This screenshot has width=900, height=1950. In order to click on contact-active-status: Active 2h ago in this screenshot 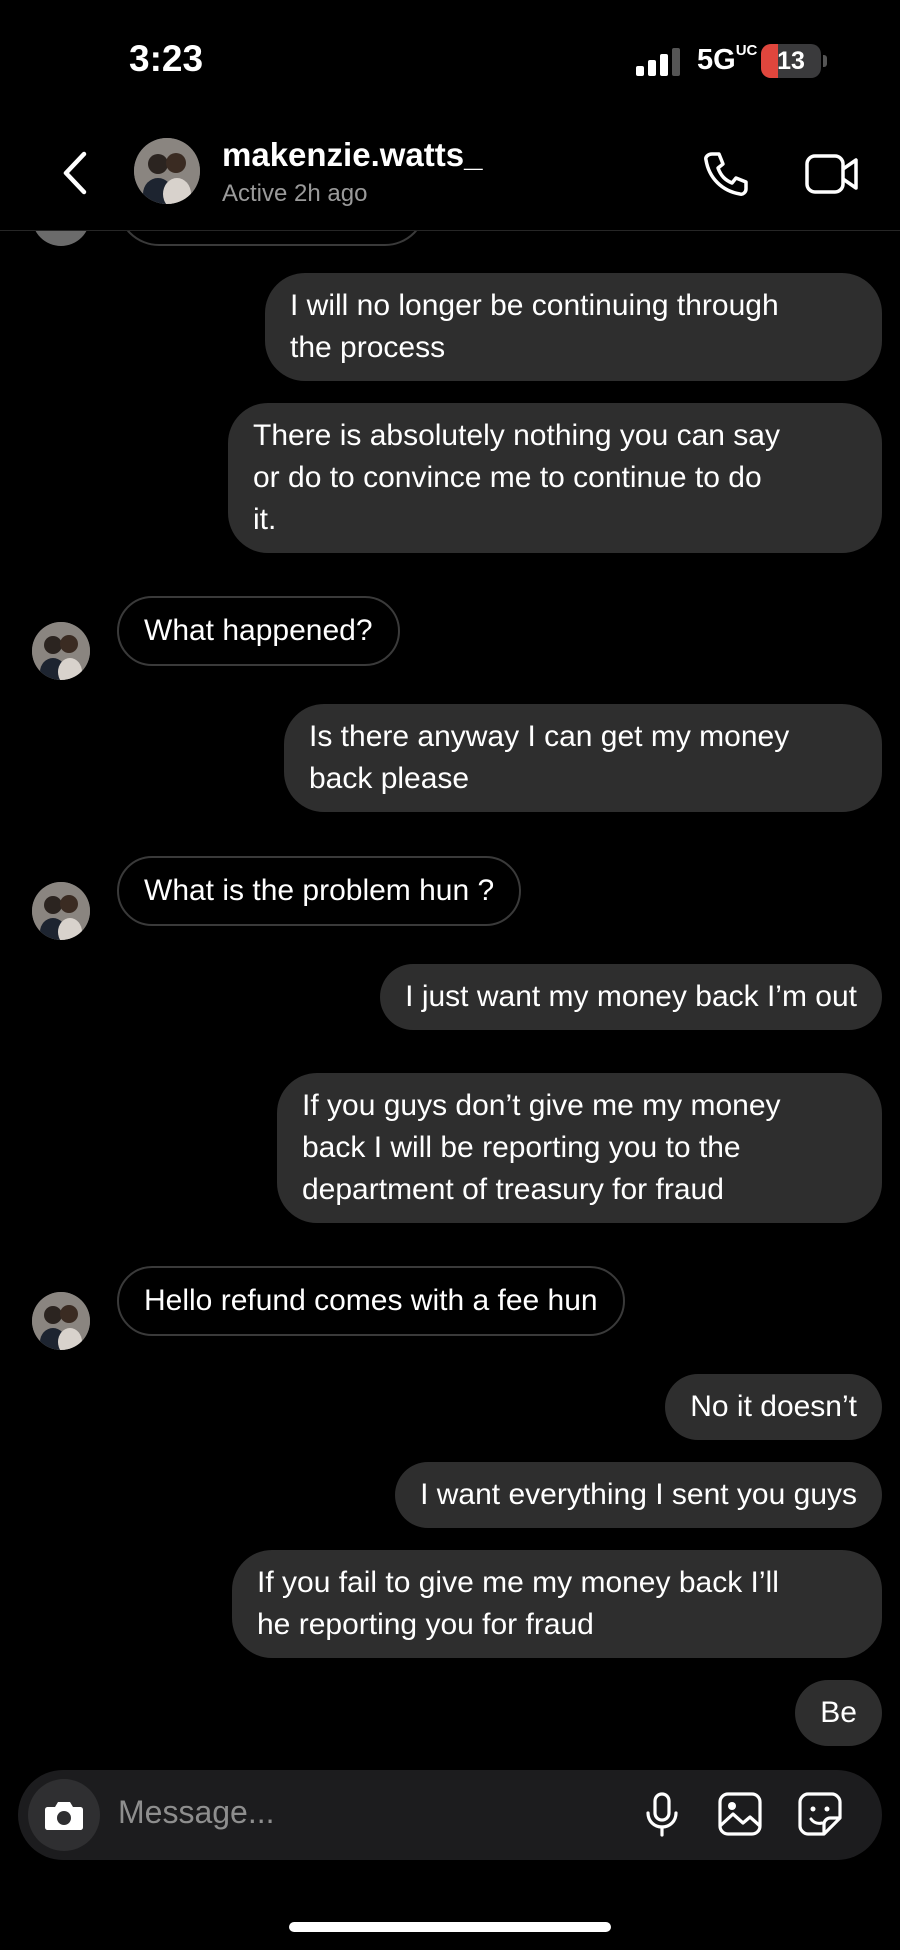, I will do `click(295, 193)`.